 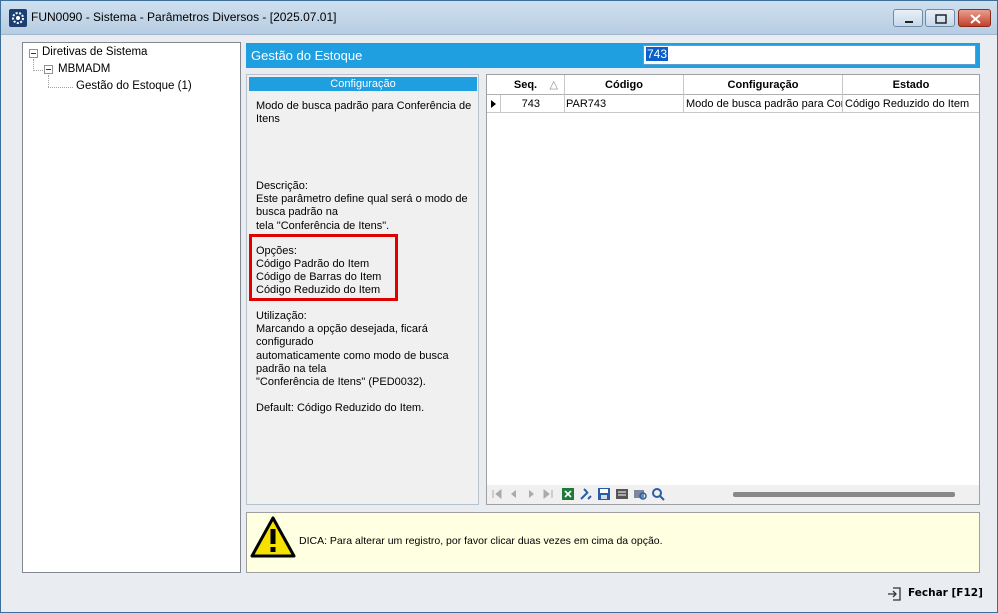 I want to click on tree-node-diretivas: Diretivas de Sistema, so click(x=94, y=52).